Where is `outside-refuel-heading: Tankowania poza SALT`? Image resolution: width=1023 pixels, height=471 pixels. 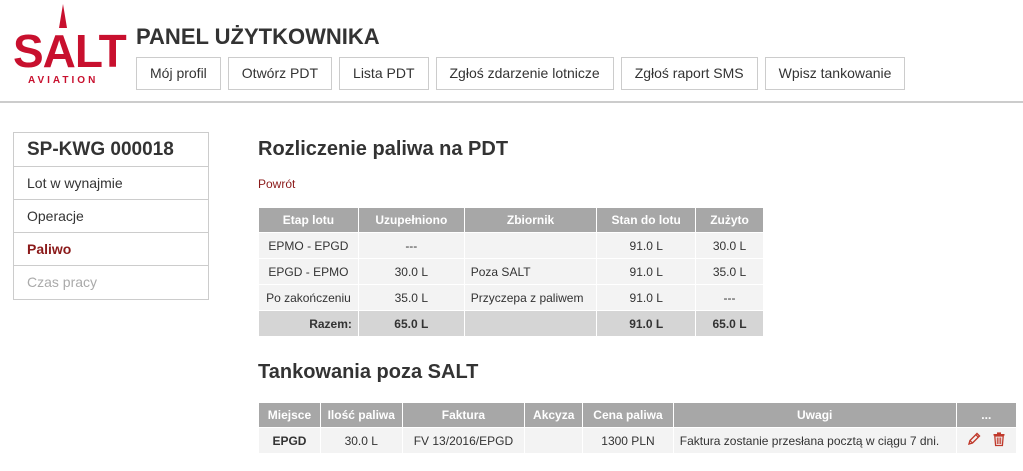
outside-refuel-heading: Tankowania poza SALT is located at coordinates (368, 372).